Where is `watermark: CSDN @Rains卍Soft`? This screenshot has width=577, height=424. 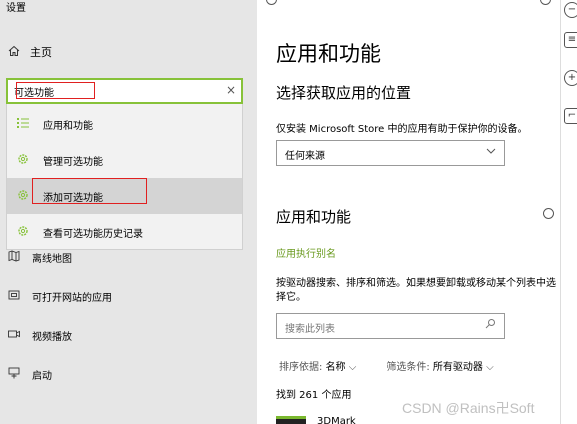 watermark: CSDN @Rains卍Soft is located at coordinates (468, 408).